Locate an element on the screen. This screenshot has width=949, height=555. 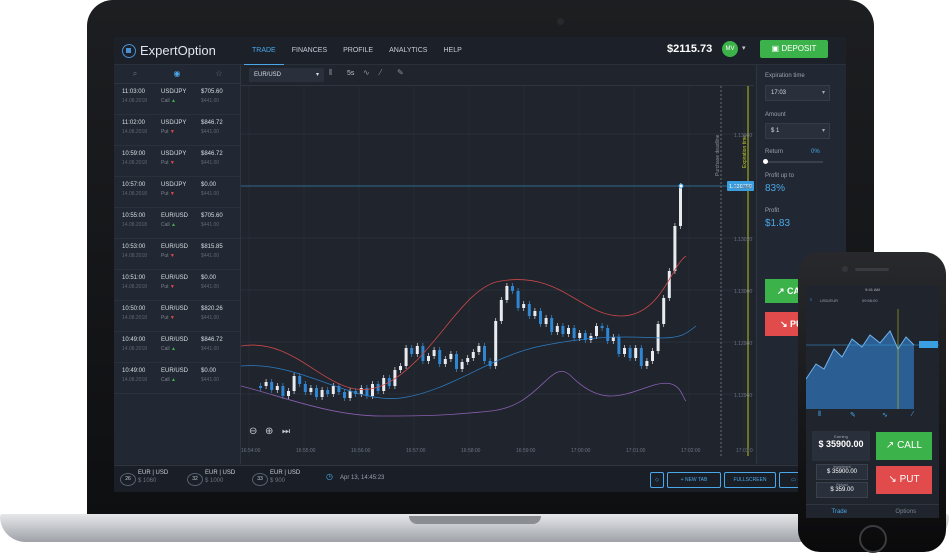
trade-amount: $0.00 is located at coordinates (209, 185).